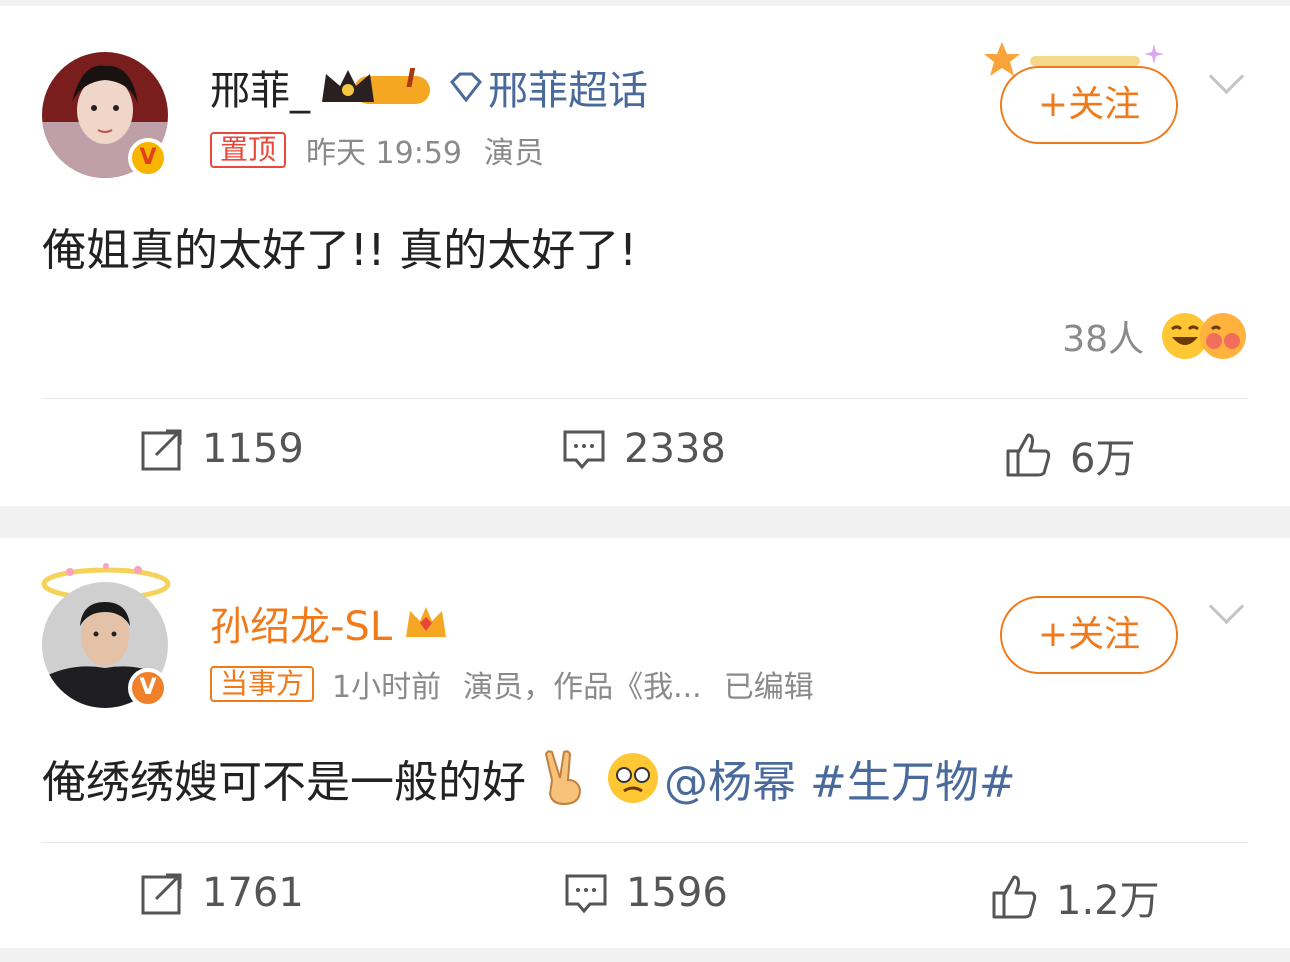  What do you see at coordinates (675, 449) in the screenshot?
I see `comment-count: 2338` at bounding box center [675, 449].